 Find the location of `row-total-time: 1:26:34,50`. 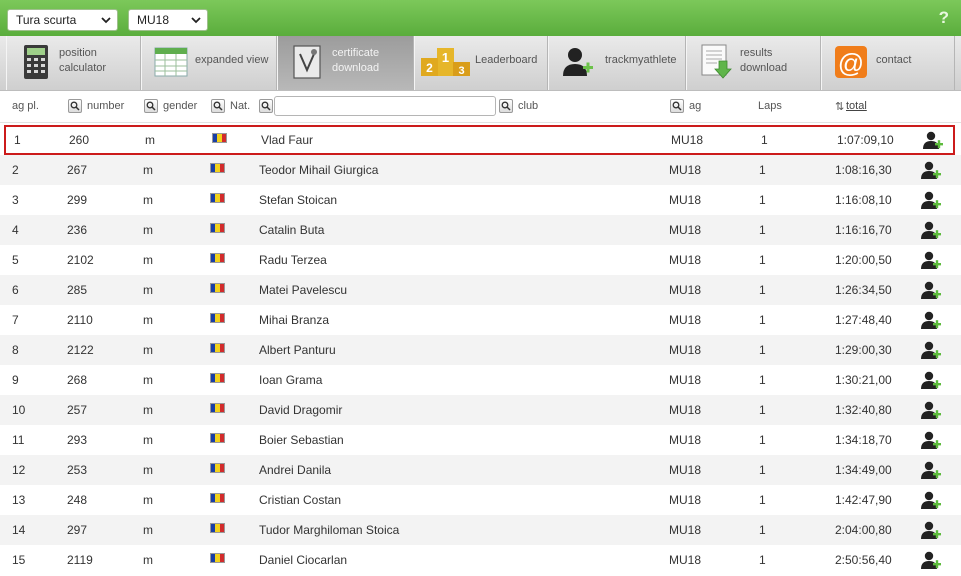

row-total-time: 1:26:34,50 is located at coordinates (863, 290).